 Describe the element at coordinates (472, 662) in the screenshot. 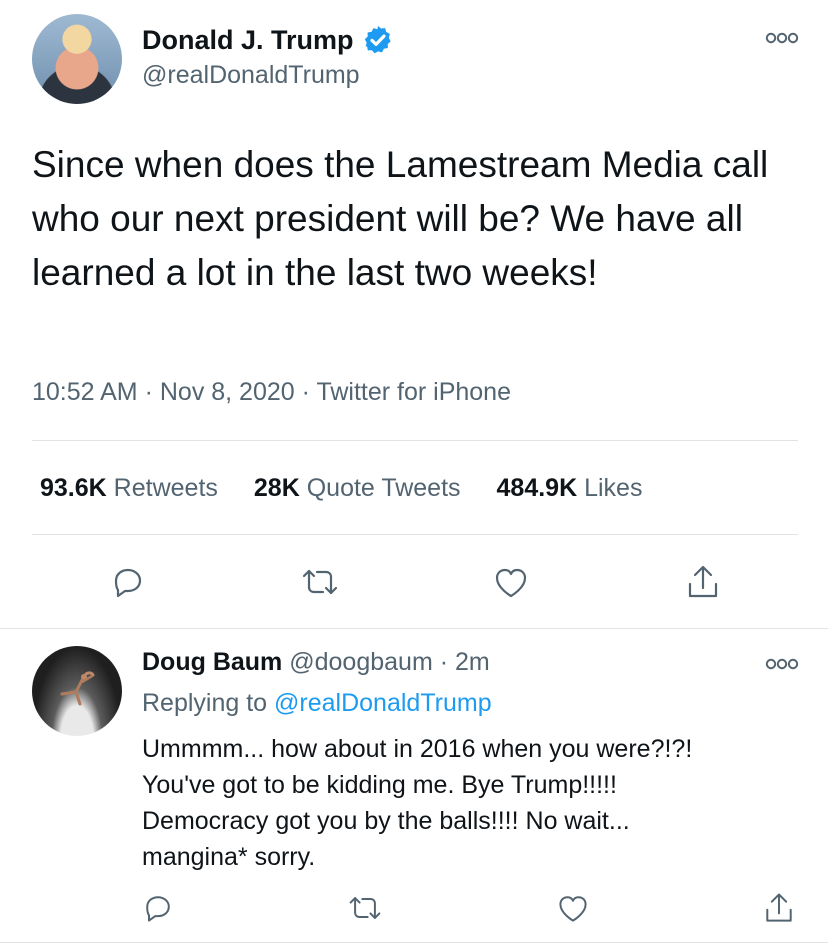

I see `reply-time: 2m` at that location.